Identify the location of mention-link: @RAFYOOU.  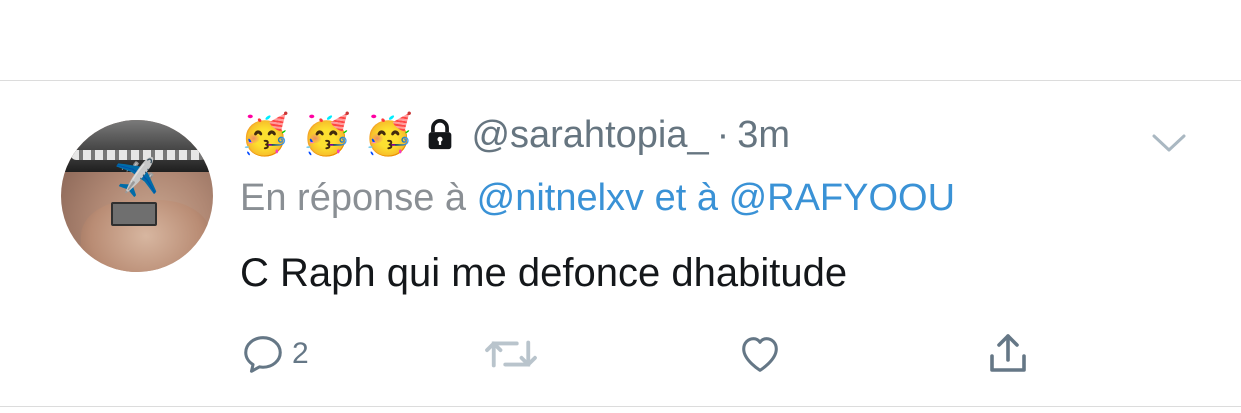
(842, 198).